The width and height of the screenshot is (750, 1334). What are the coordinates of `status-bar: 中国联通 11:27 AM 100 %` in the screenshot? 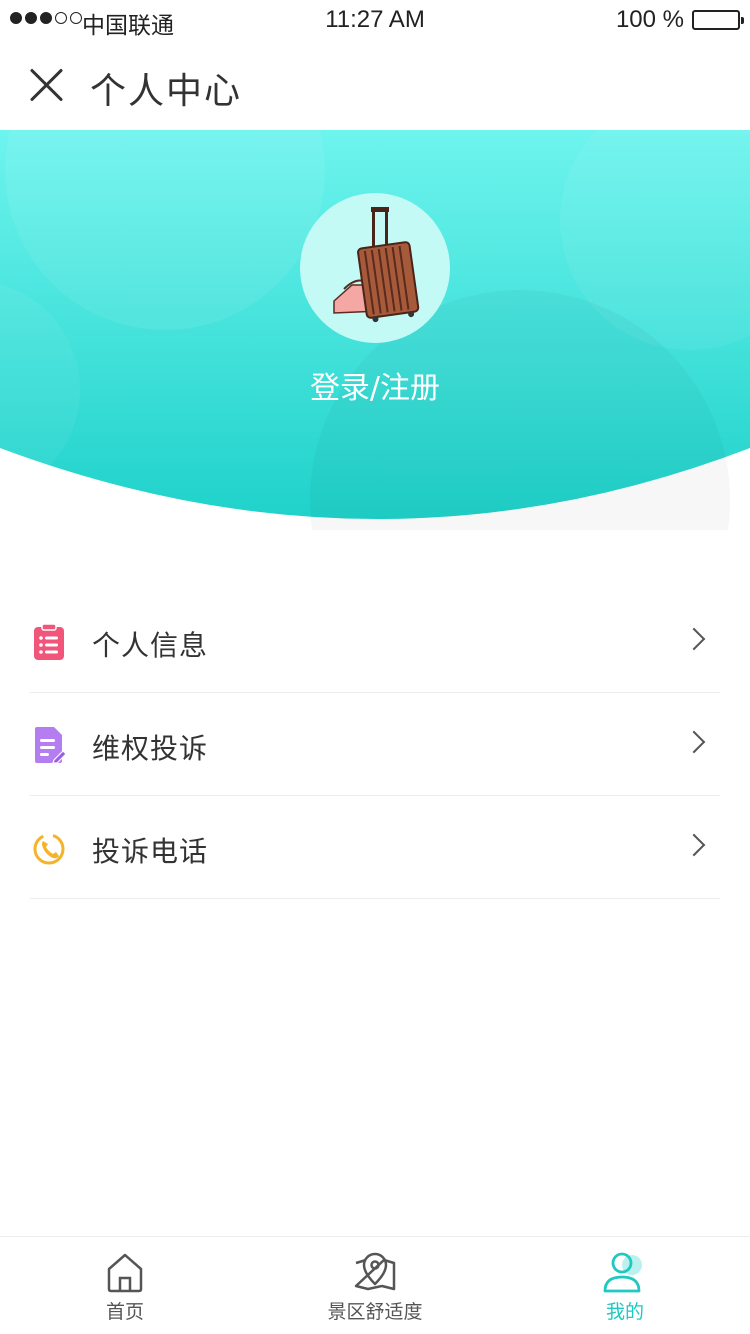 It's located at (375, 20).